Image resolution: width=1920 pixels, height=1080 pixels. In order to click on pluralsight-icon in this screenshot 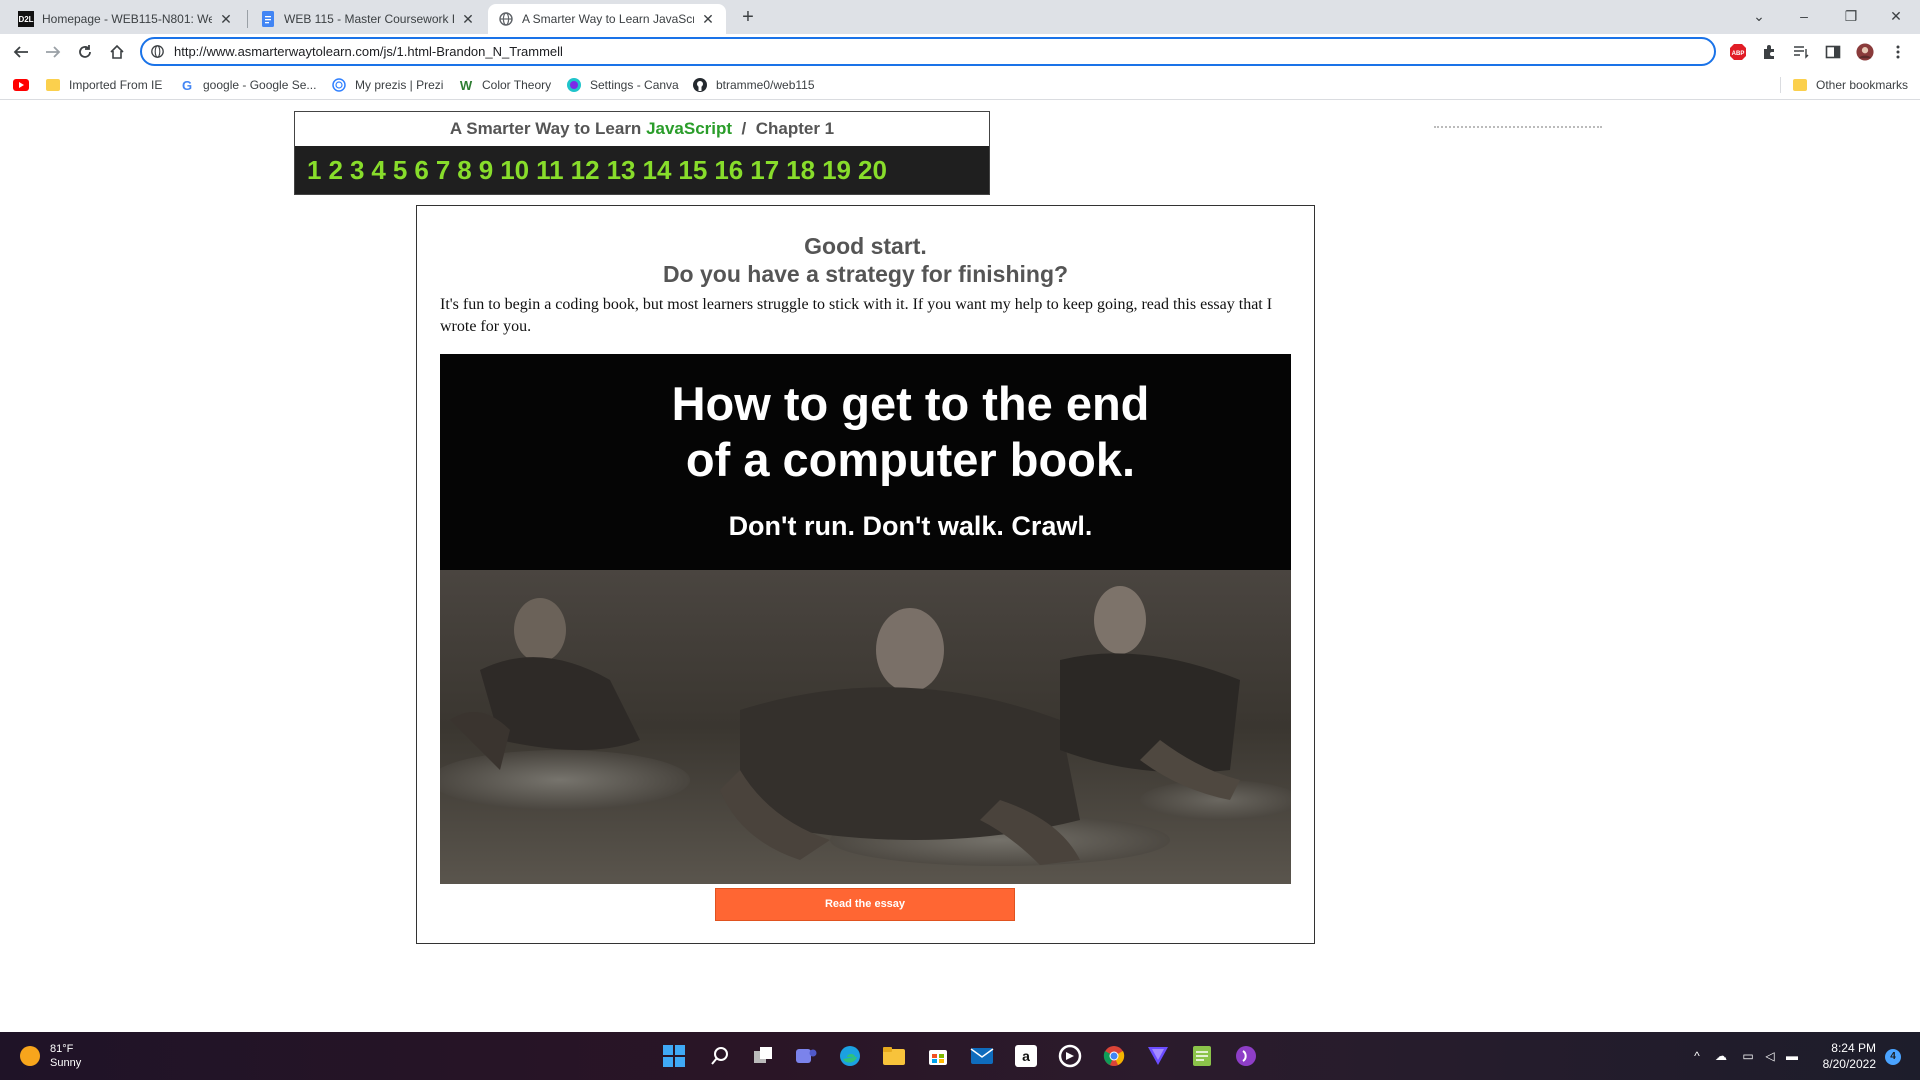, I will do `click(1070, 1056)`.